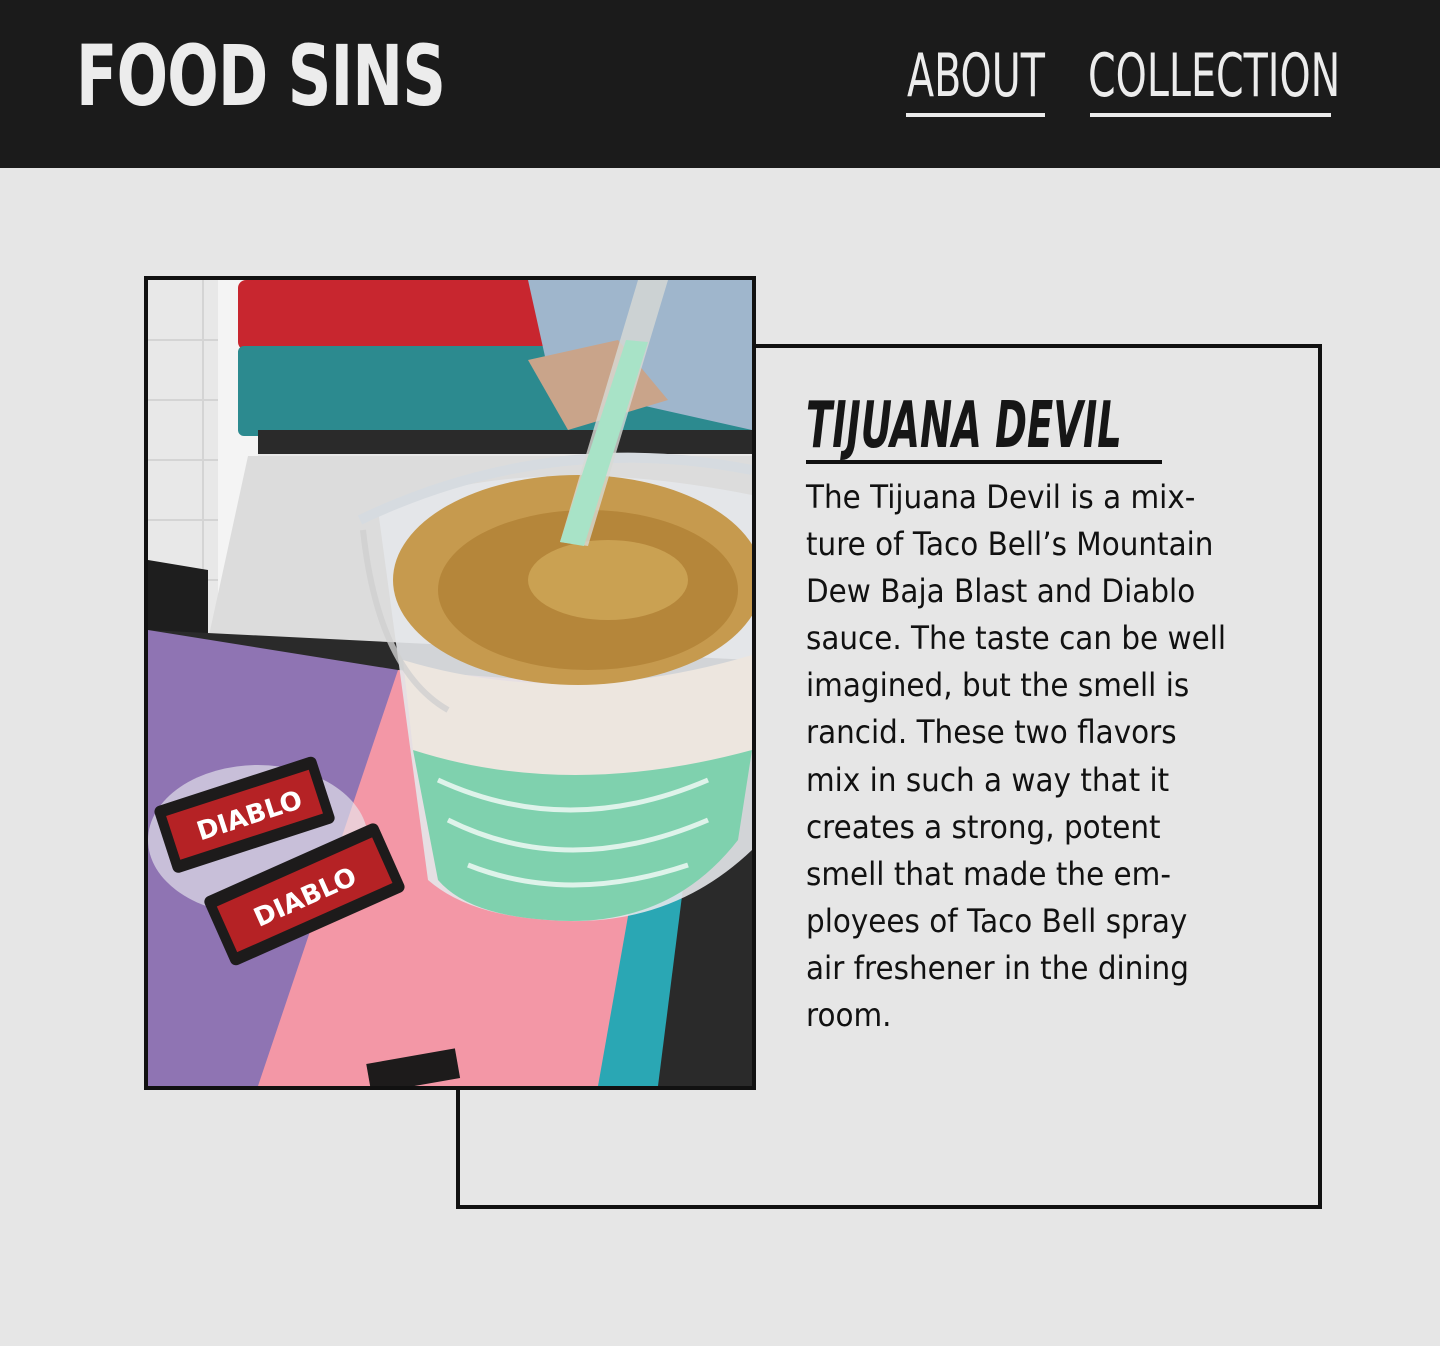  Describe the element at coordinates (997, 920) in the screenshot. I see `description-line: ployees of Taco Bell spray` at that location.